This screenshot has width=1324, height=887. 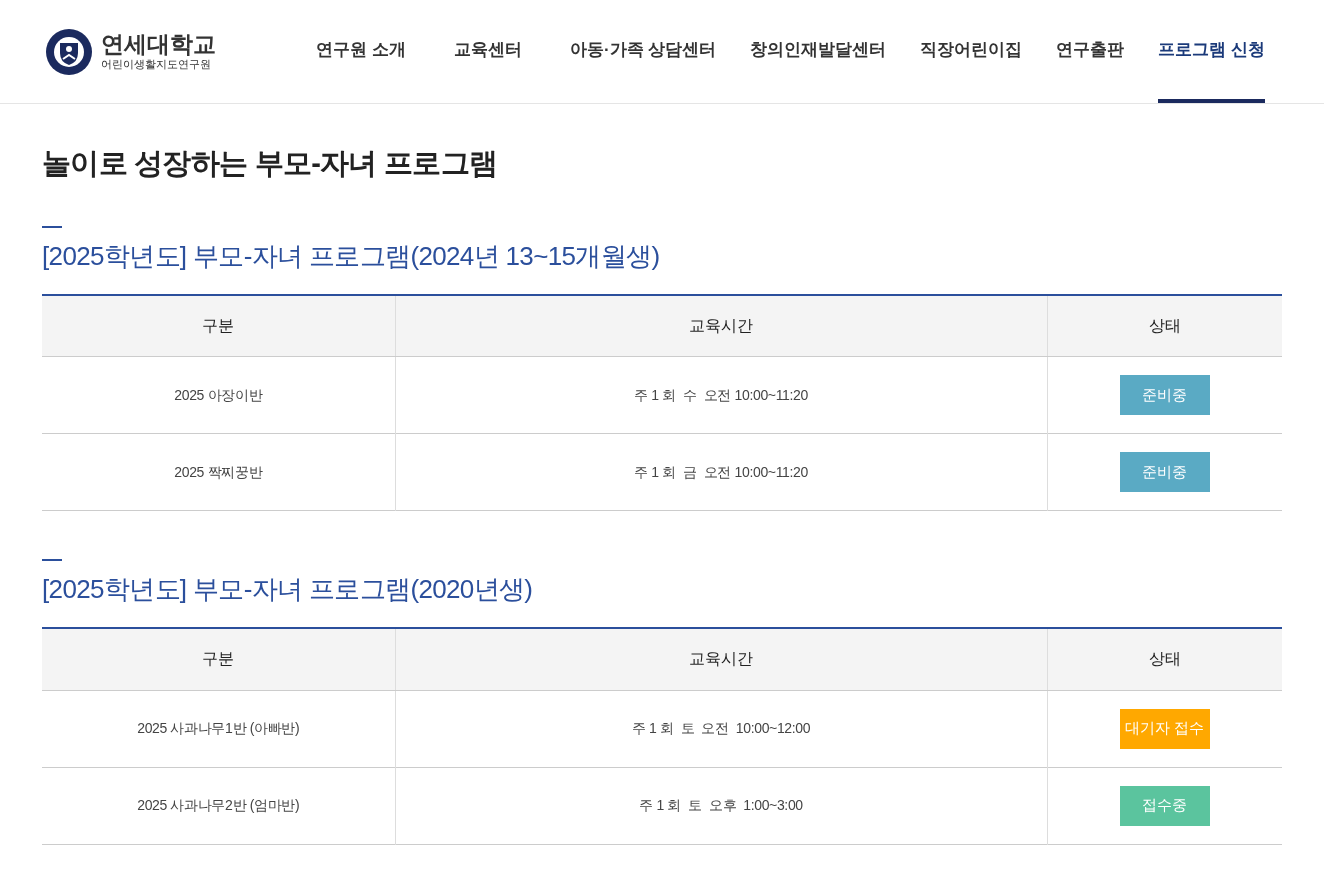 What do you see at coordinates (487, 51) in the screenshot?
I see `nav-link: 교육센터` at bounding box center [487, 51].